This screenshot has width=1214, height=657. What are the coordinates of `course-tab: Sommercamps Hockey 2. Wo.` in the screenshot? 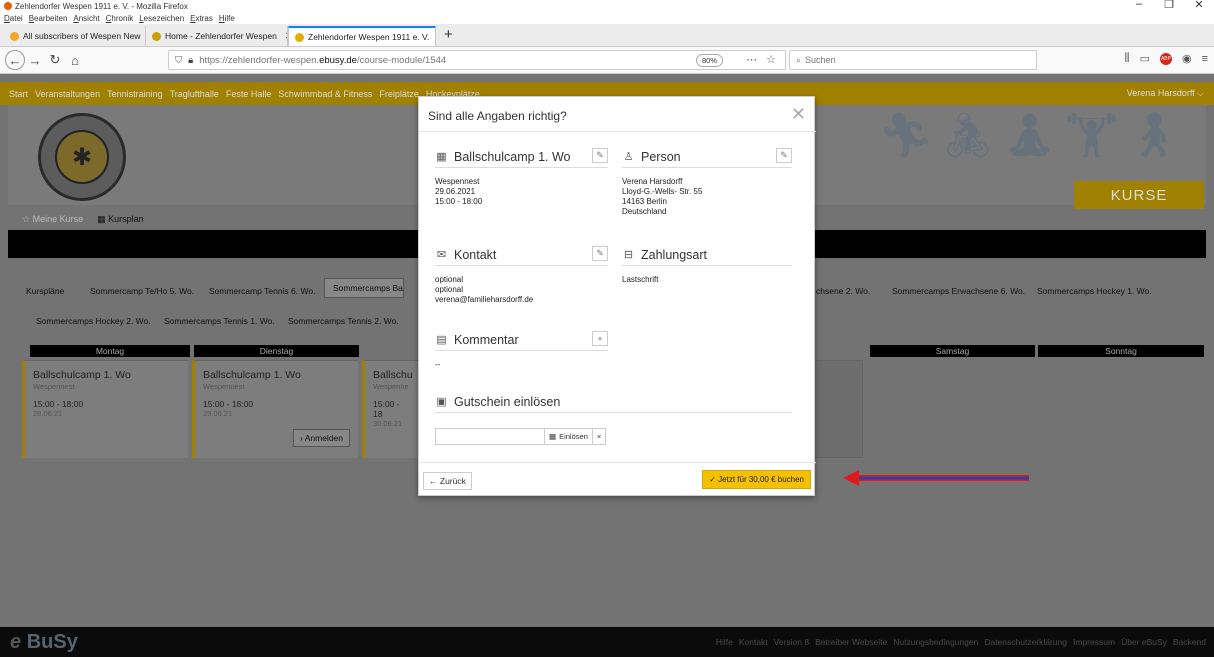 It's located at (93, 321).